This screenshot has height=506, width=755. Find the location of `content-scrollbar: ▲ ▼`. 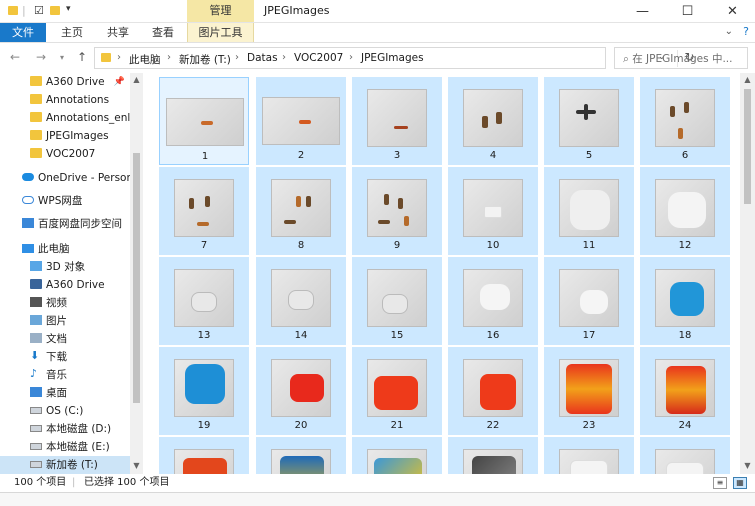

content-scrollbar: ▲ ▼ is located at coordinates (747, 273).